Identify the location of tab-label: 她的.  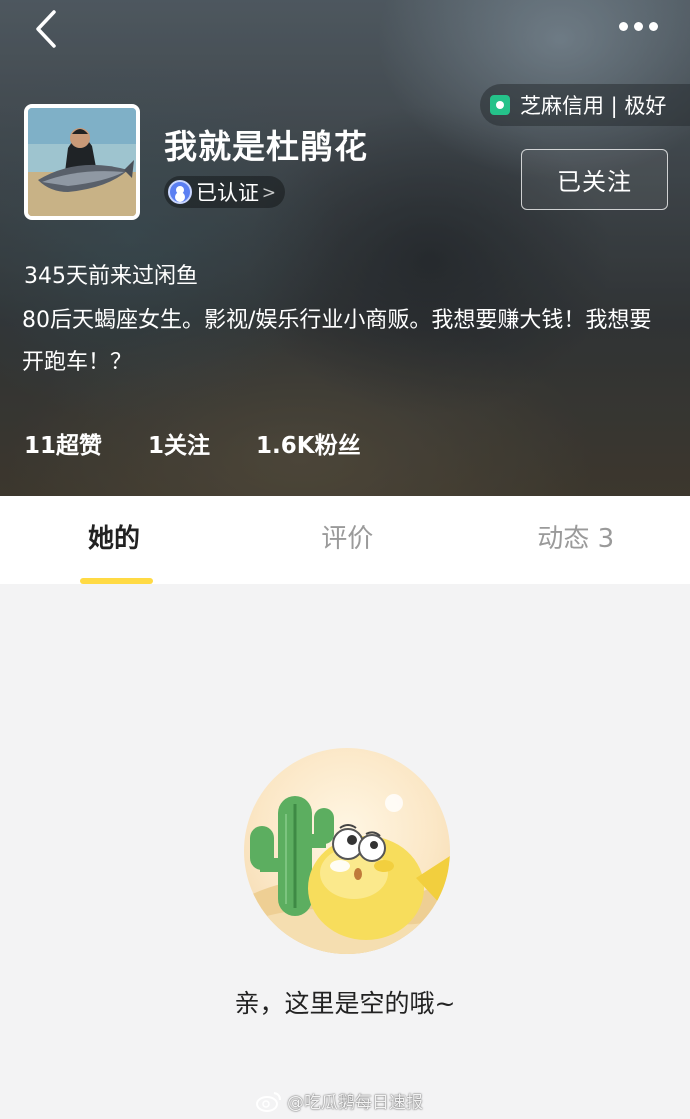
(114, 538).